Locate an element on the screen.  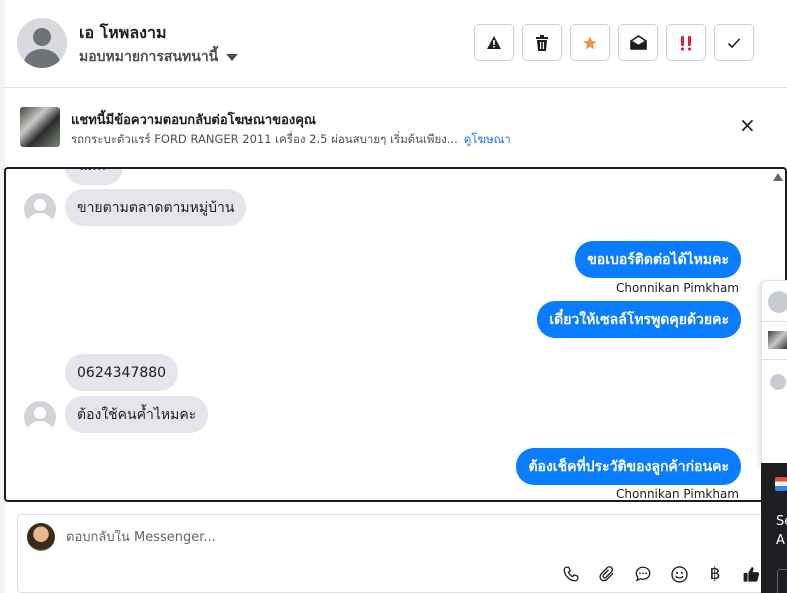
paperclip-icon is located at coordinates (607, 574).